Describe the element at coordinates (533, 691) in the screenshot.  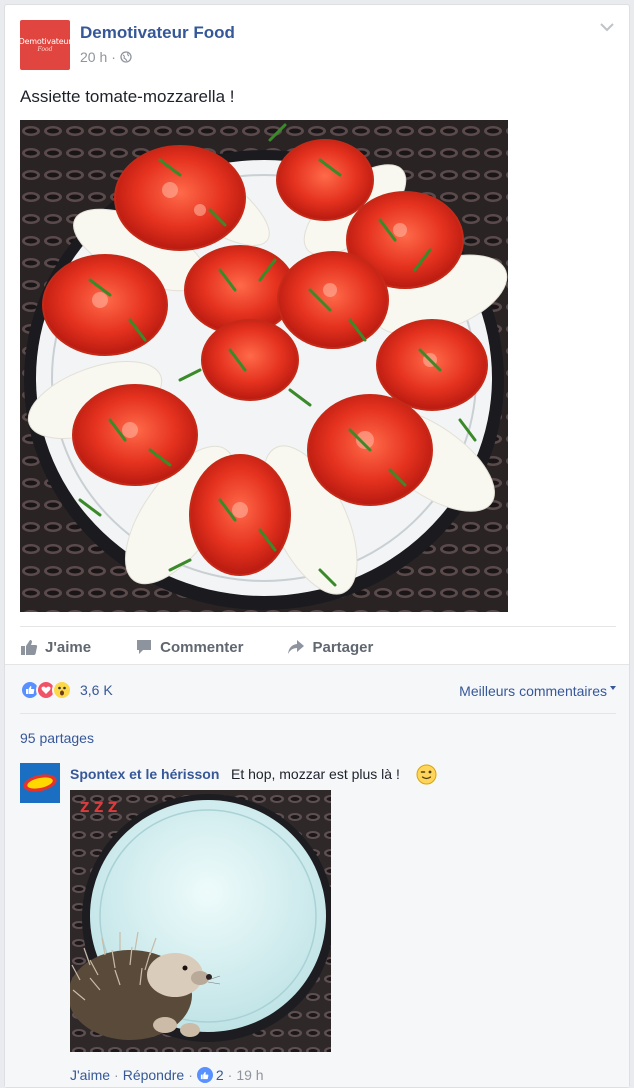
I see `sort-label: Meilleurs commentaires` at that location.